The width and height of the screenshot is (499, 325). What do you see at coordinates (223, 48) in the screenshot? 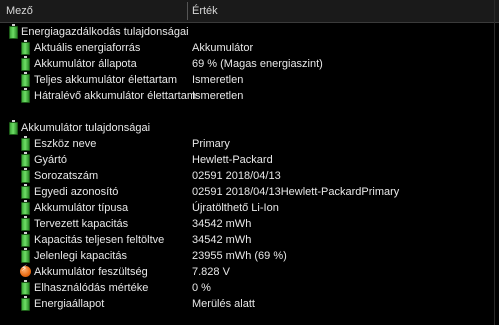
I see `property-value: Akkumulátor` at bounding box center [223, 48].